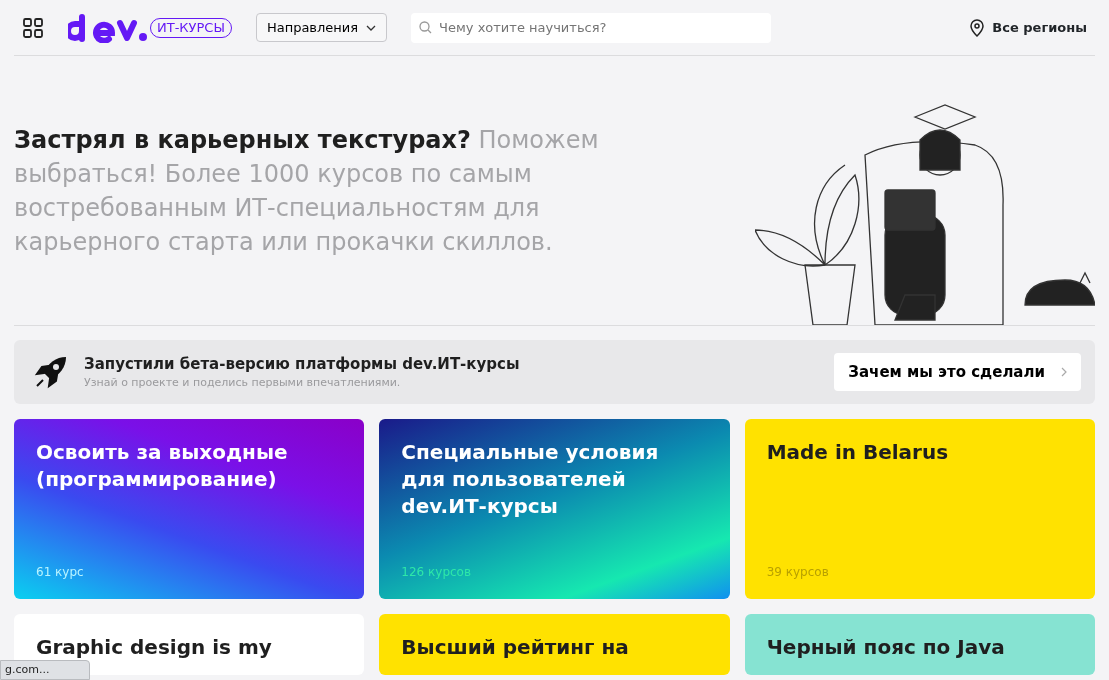  Describe the element at coordinates (321, 27) in the screenshot. I see `directions-dropdown: Направления` at that location.